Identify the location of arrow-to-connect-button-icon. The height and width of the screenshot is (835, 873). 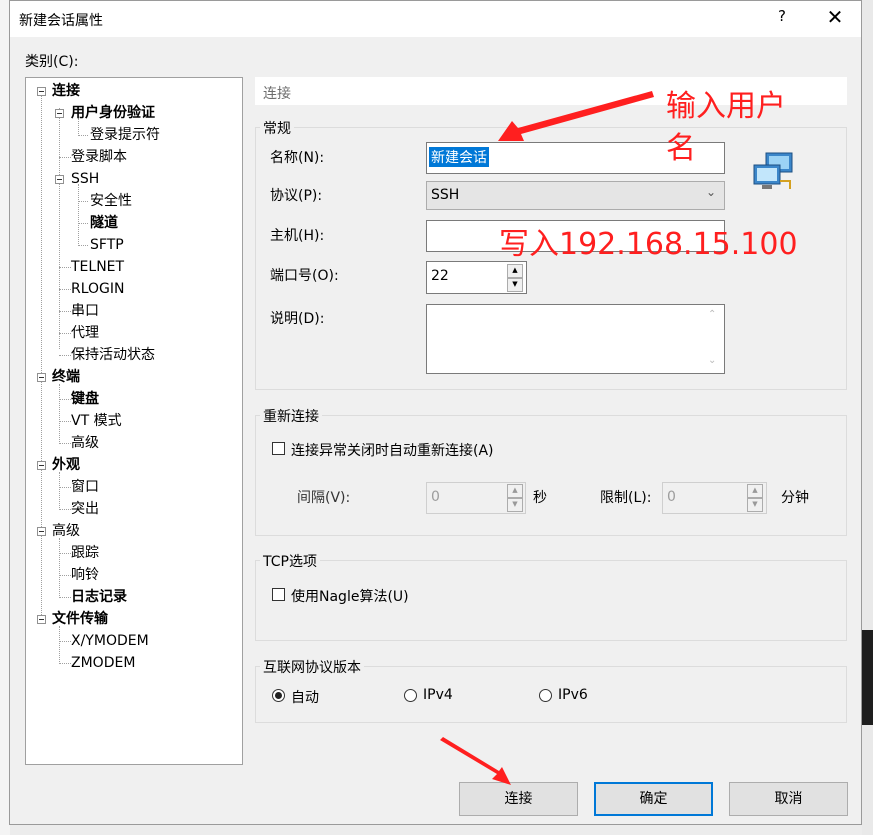
(475, 761).